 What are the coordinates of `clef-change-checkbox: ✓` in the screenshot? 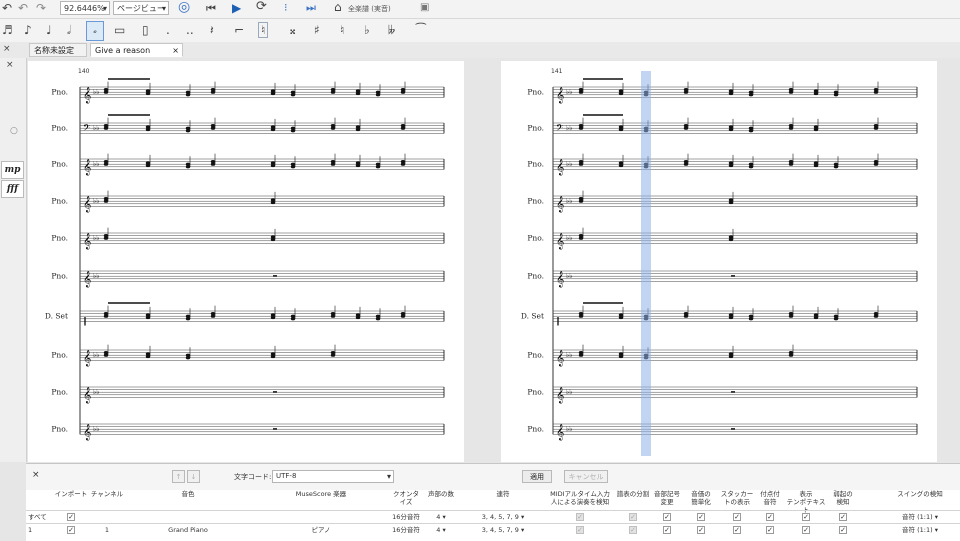 It's located at (667, 530).